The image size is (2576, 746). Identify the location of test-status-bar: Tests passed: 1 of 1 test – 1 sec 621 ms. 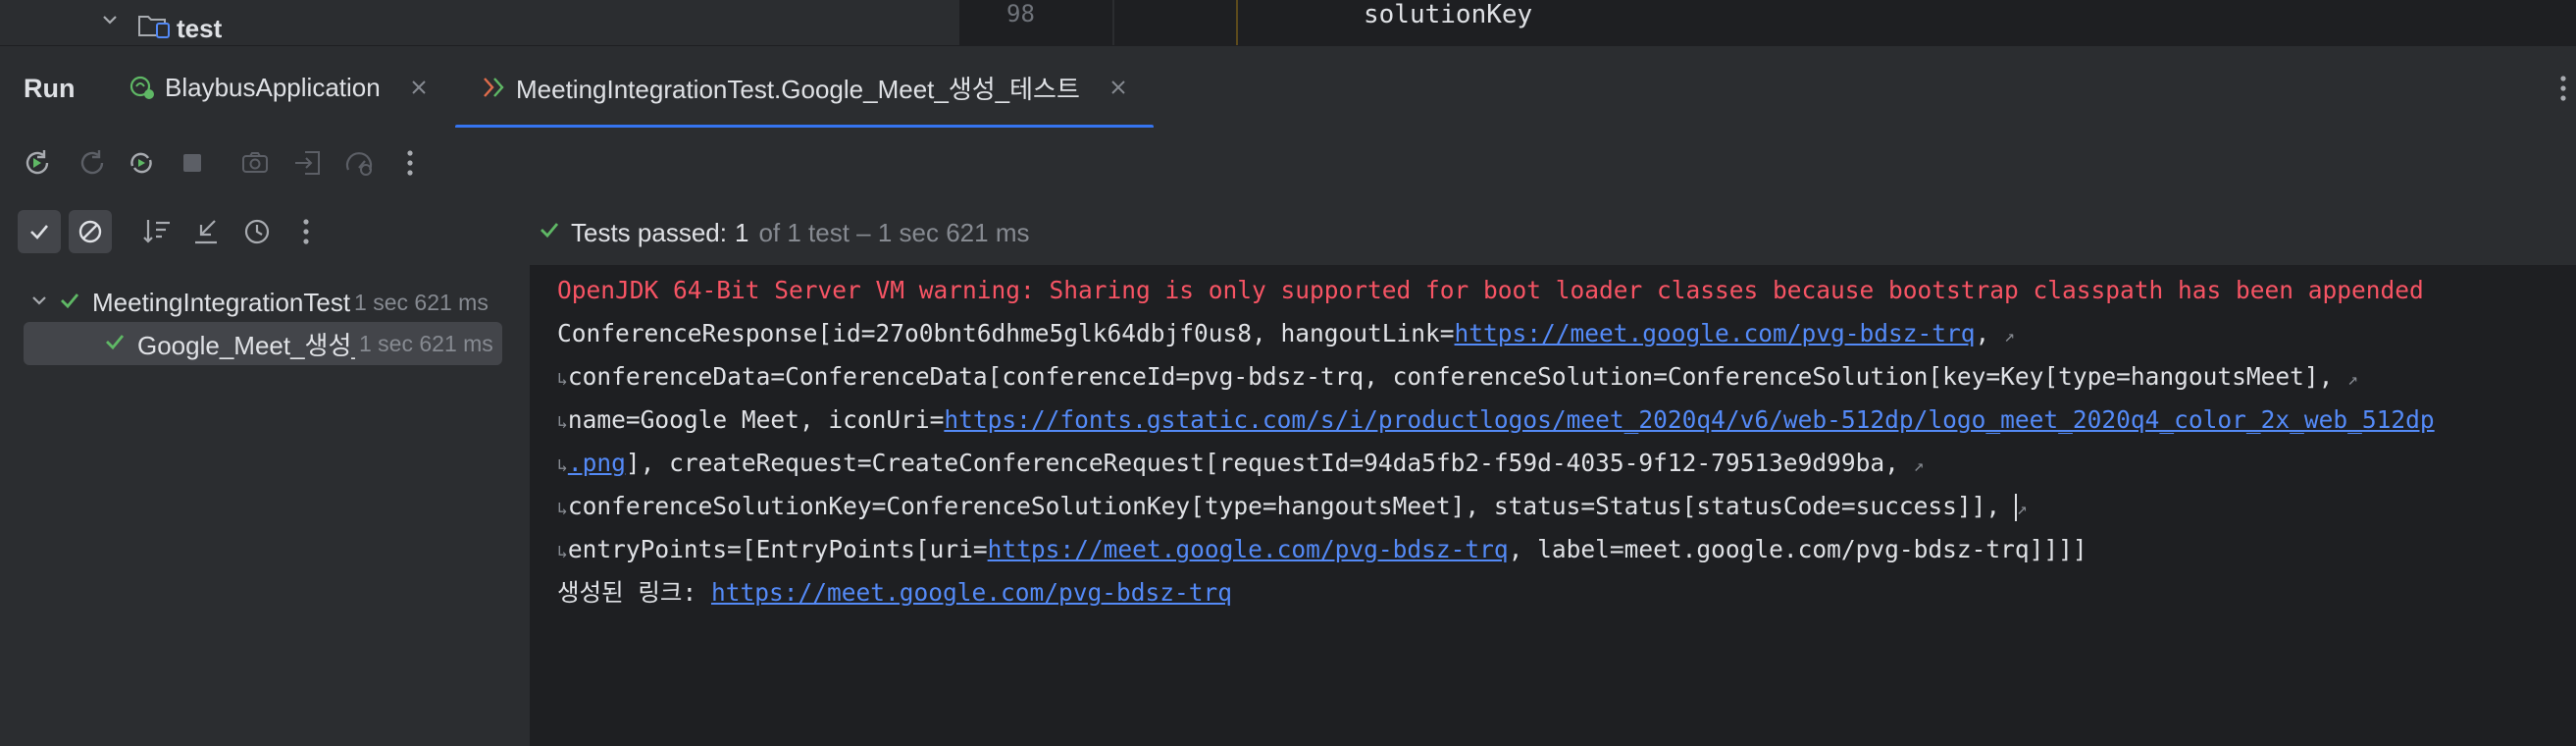
(784, 233).